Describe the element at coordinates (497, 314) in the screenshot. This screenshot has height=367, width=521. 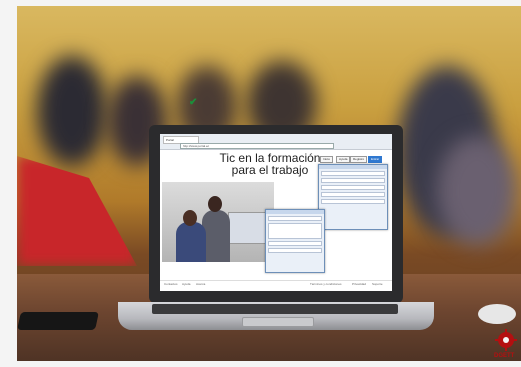
I see `mouse` at that location.